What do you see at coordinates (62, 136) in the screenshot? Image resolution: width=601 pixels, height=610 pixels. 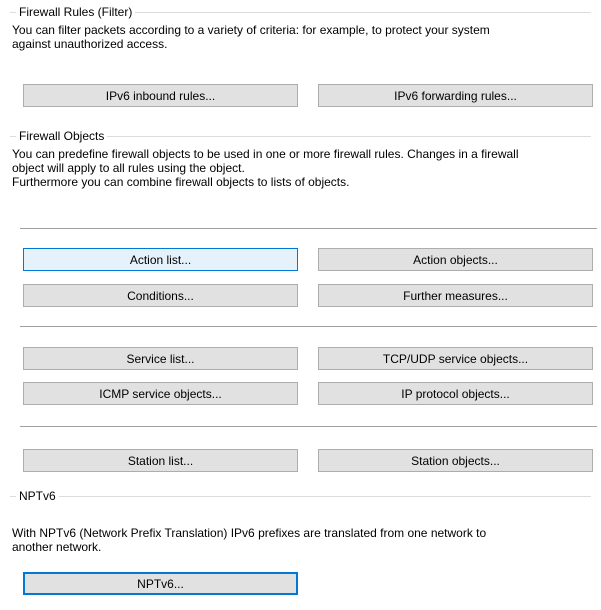 I see `firewall-objects-title: Firewall Objects` at bounding box center [62, 136].